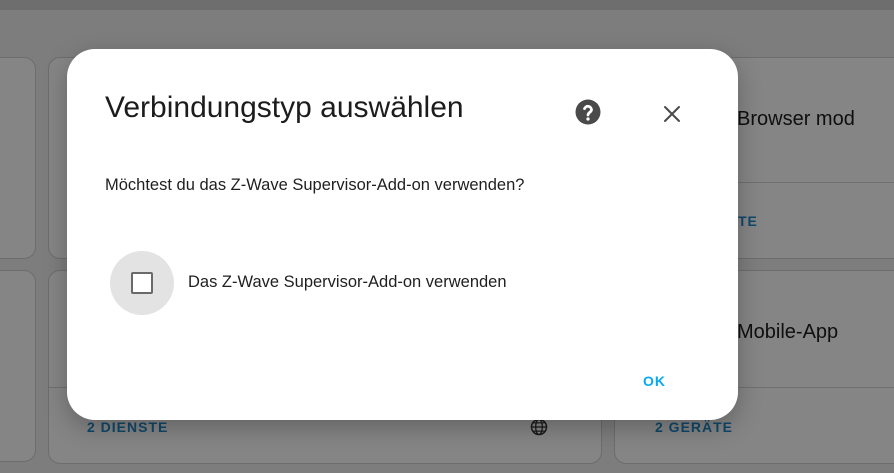 The width and height of the screenshot is (894, 473). Describe the element at coordinates (18, 158) in the screenshot. I see `integration-card-left-top` at that location.